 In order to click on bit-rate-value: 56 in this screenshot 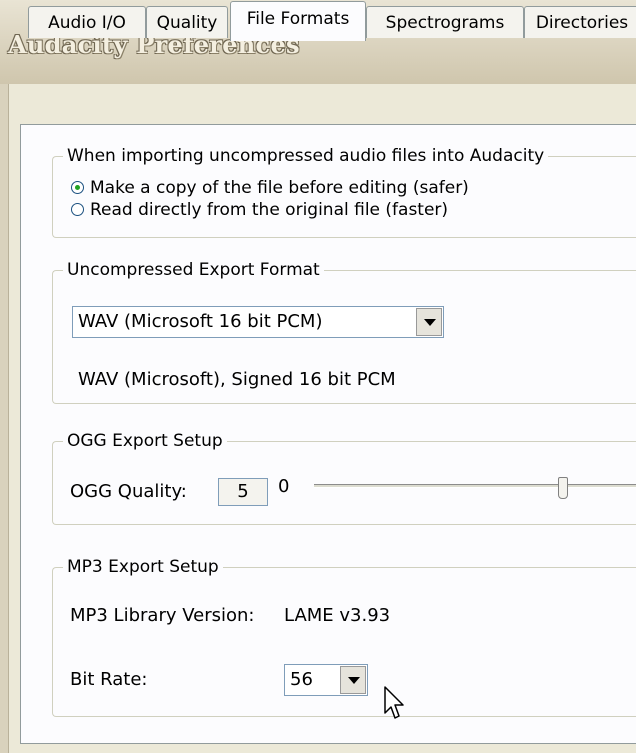, I will do `click(301, 679)`.